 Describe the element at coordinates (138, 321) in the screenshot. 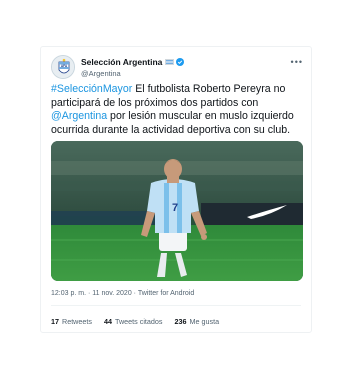

I see `quotes-label: Tweets citados` at that location.